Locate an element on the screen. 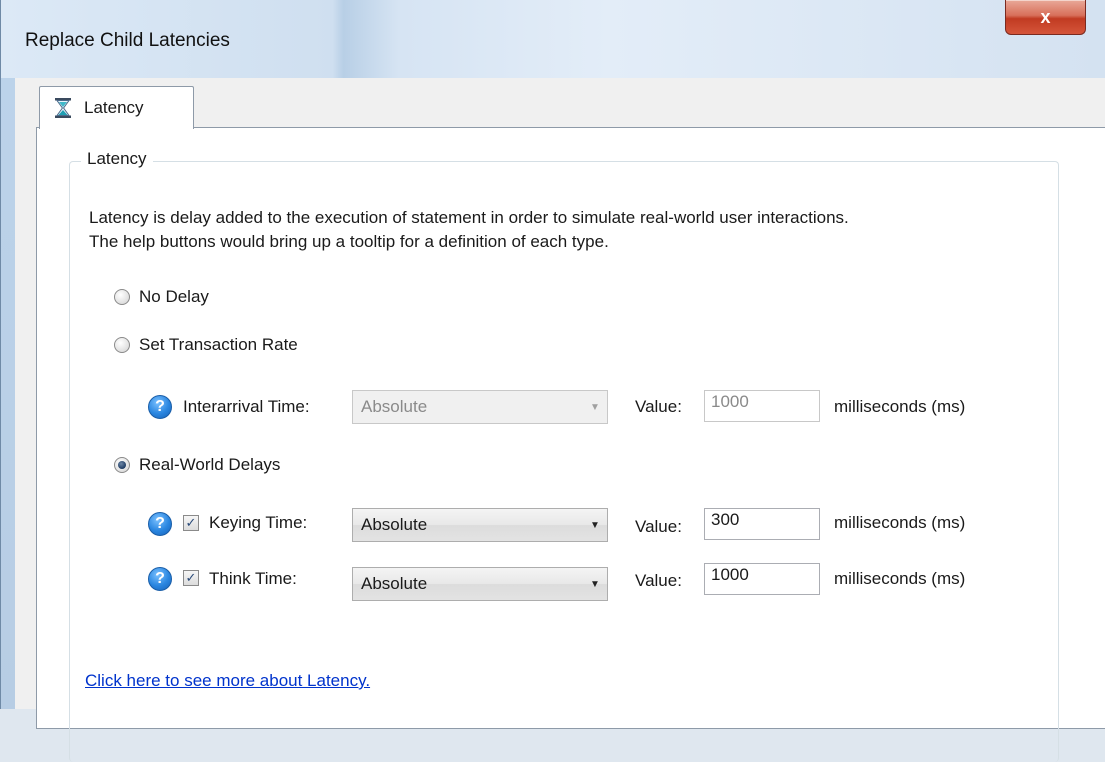 This screenshot has width=1105, height=762. think-mode-value: Absolute is located at coordinates (394, 583).